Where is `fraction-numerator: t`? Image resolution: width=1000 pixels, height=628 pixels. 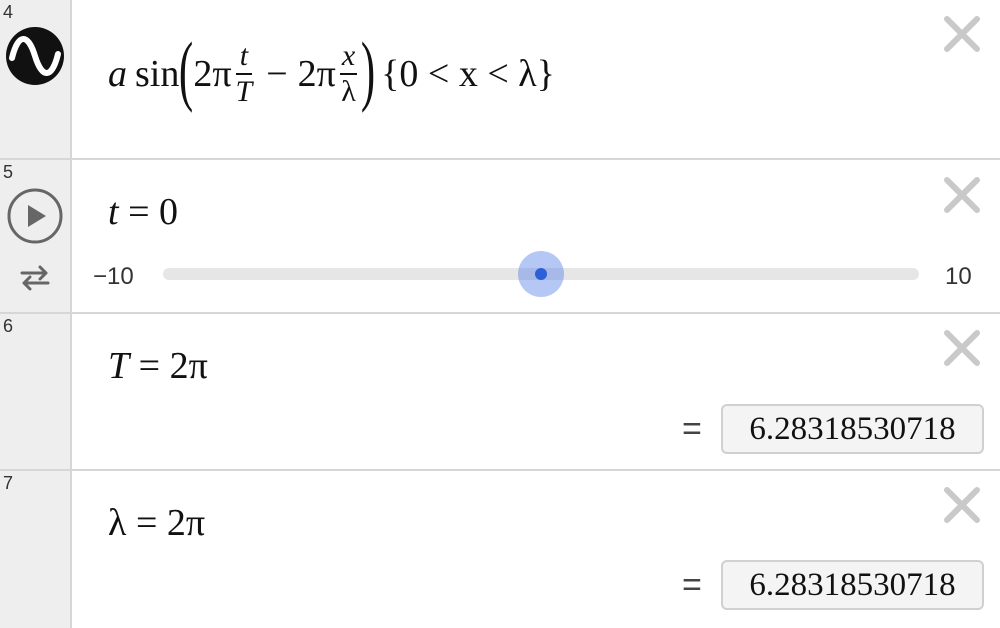
fraction-numerator: t is located at coordinates (244, 58).